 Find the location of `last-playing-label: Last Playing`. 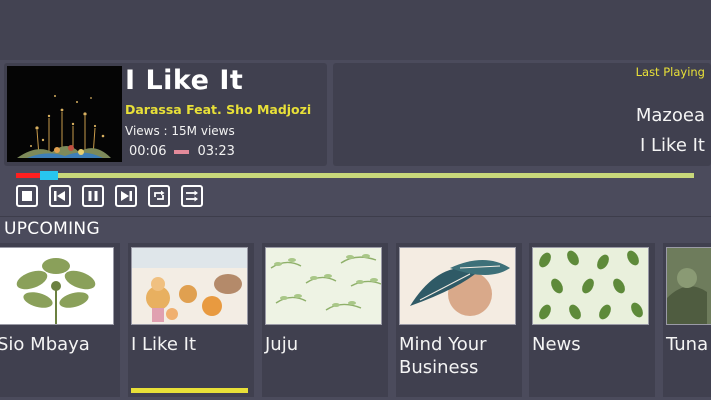

last-playing-label: Last Playing is located at coordinates (670, 72).